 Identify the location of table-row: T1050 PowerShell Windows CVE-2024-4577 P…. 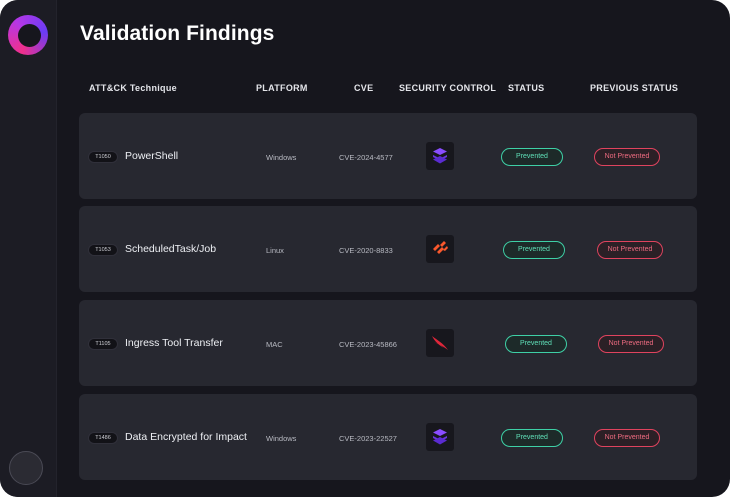
(388, 156).